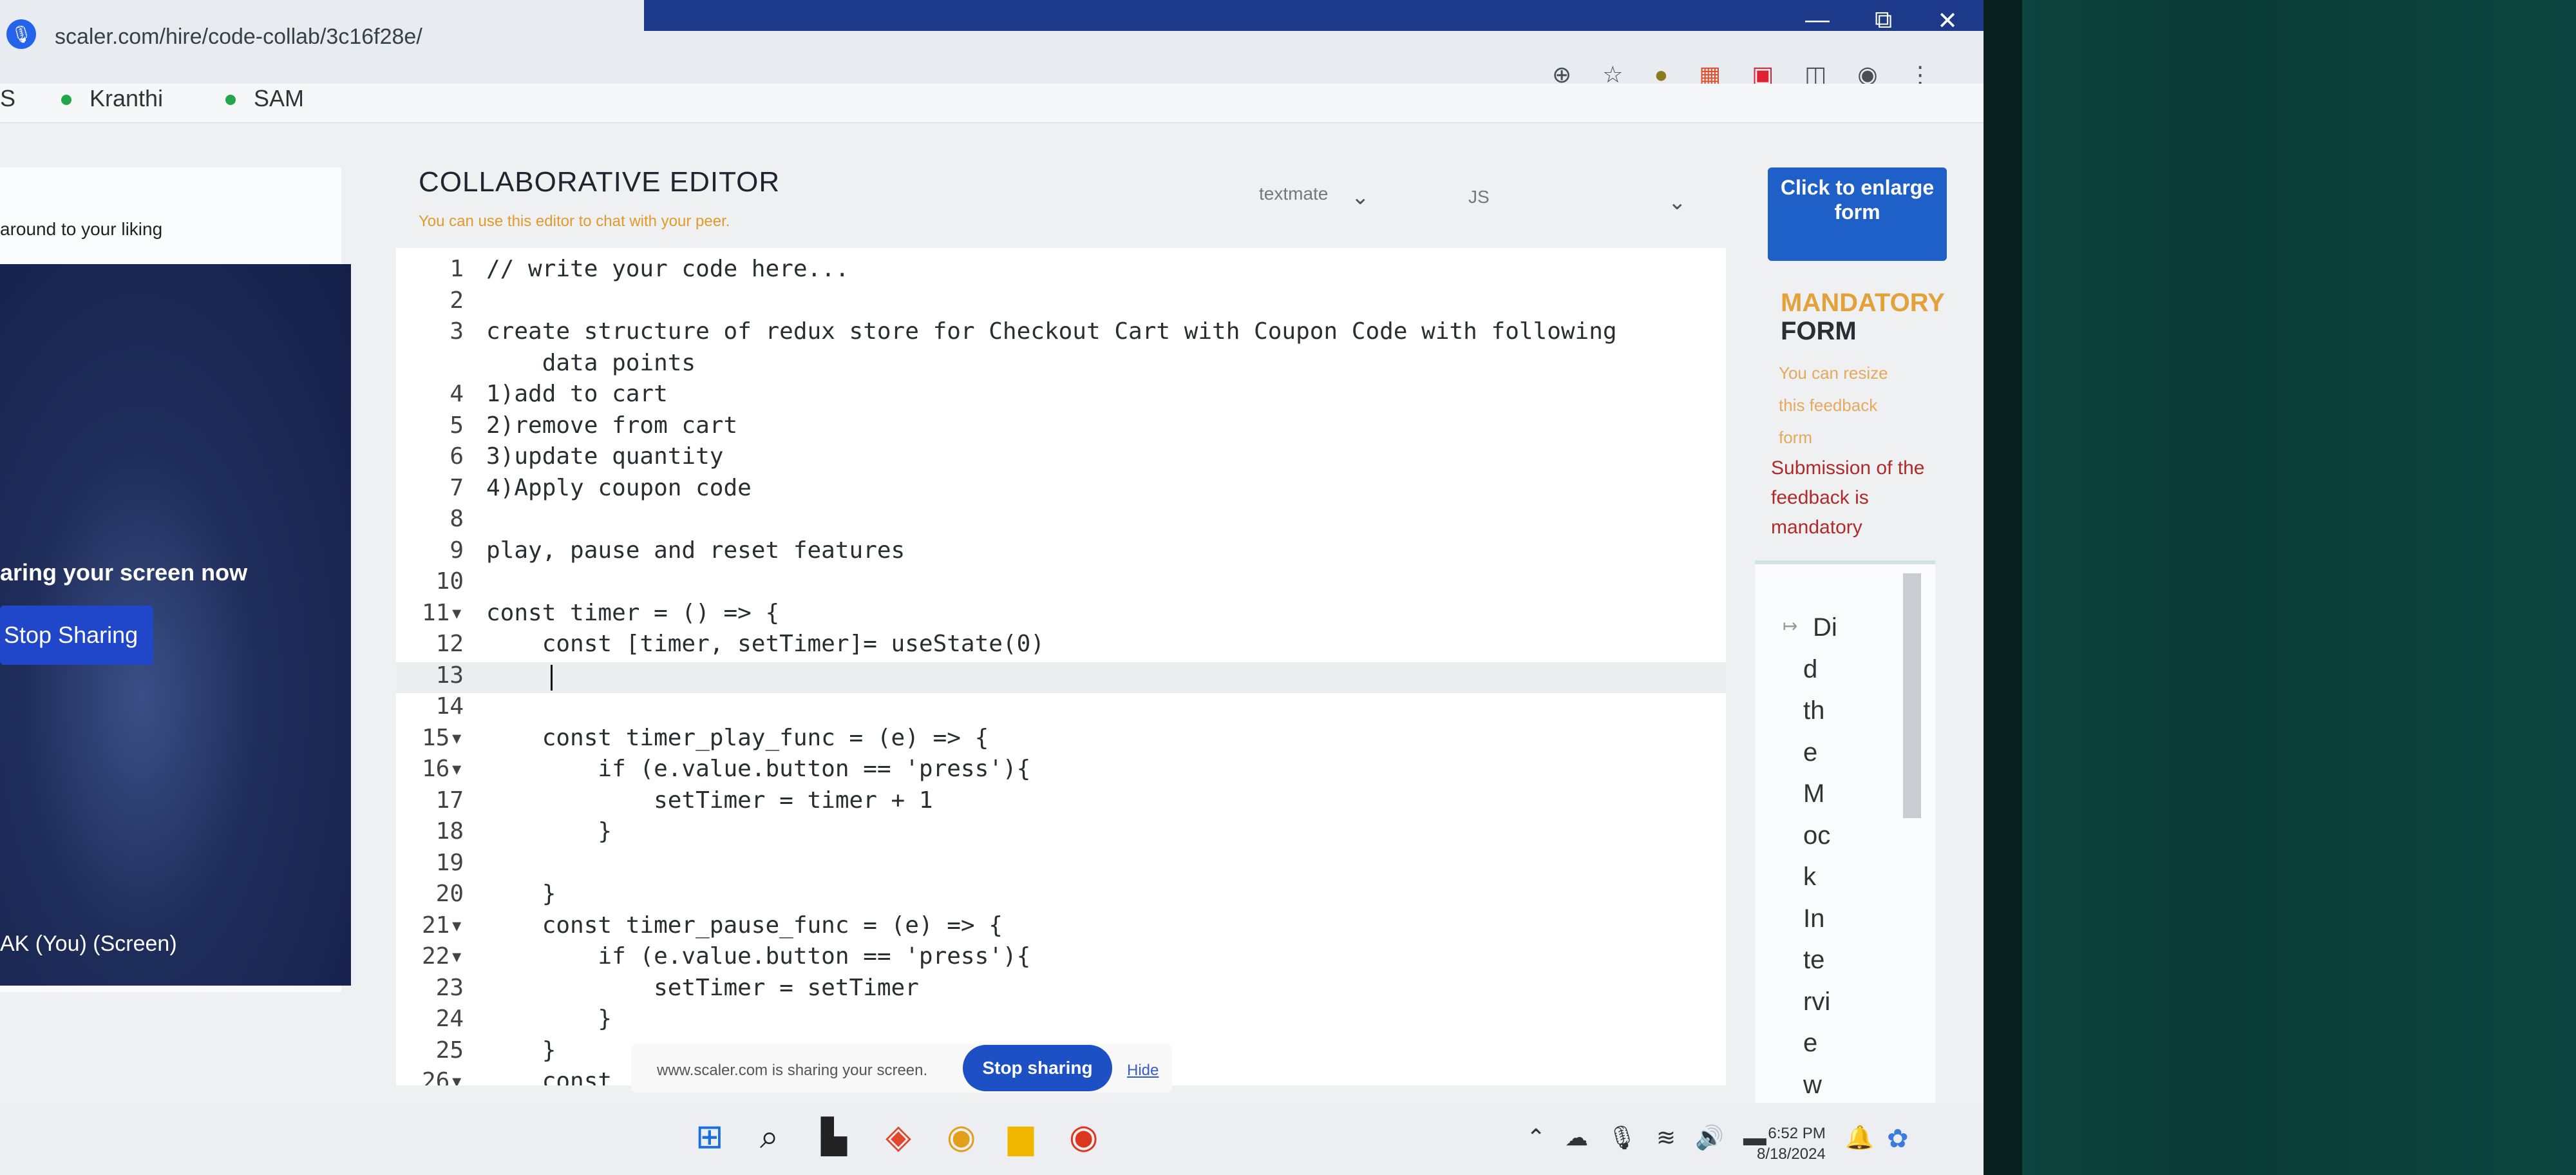  I want to click on clock-date: 8/18/2024, so click(1791, 1154).